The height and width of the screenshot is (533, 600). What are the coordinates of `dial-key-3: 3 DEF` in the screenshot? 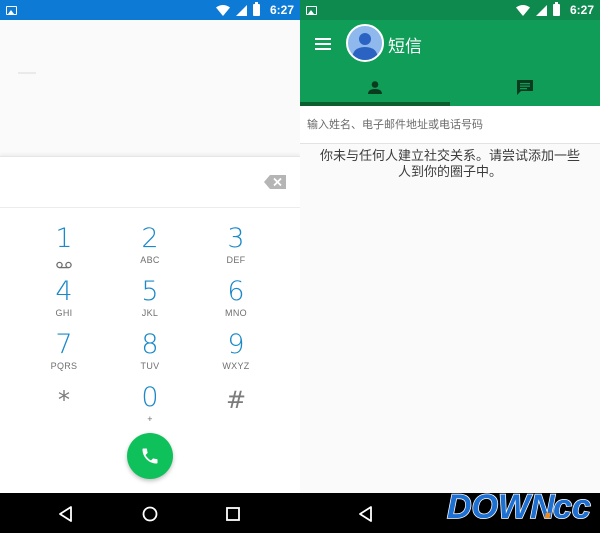 It's located at (236, 250).